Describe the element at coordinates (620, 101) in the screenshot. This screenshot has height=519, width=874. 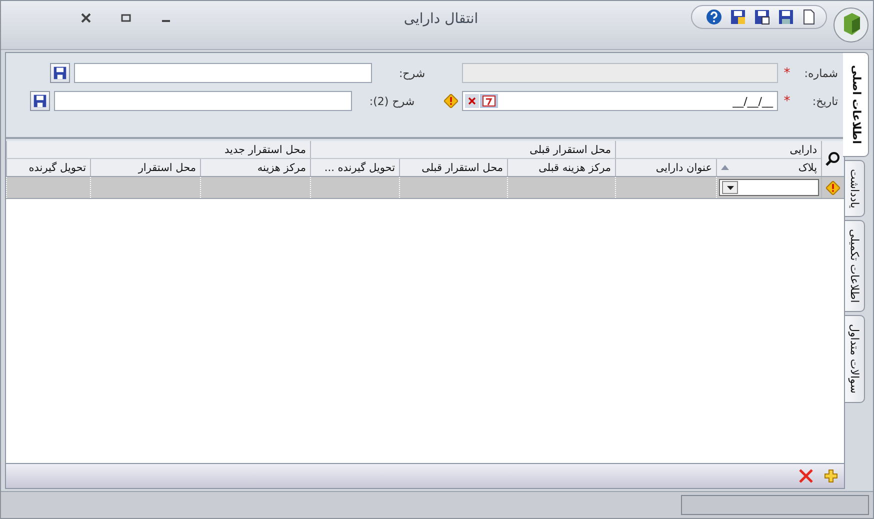
I see `date-field: __/__/__` at that location.